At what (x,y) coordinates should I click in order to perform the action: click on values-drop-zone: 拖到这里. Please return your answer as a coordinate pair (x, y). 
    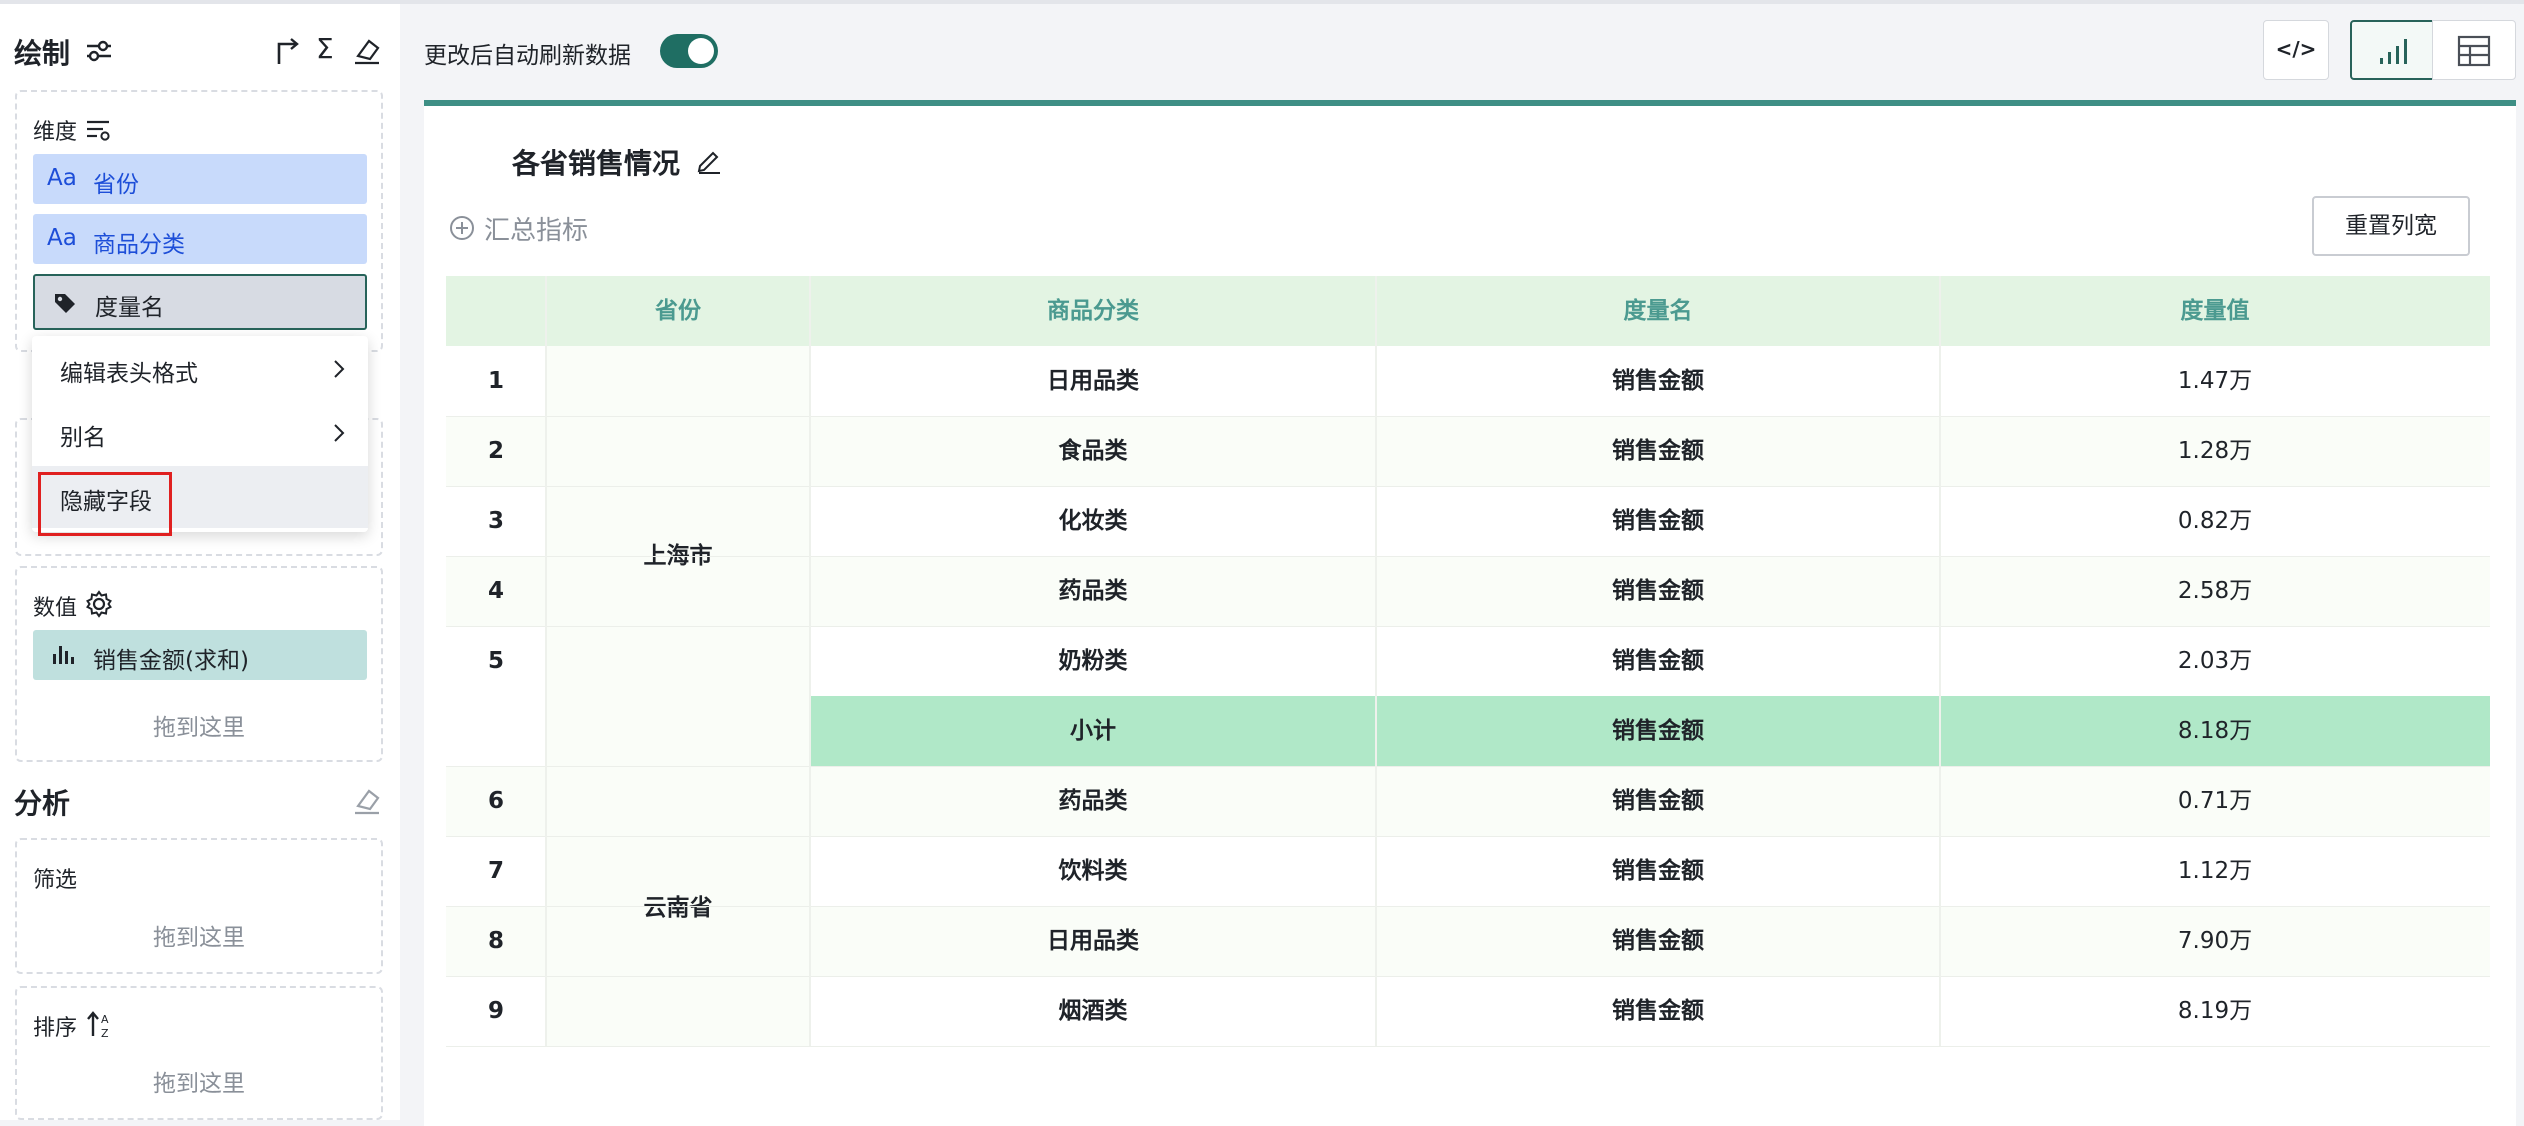
    Looking at the image, I should click on (199, 725).